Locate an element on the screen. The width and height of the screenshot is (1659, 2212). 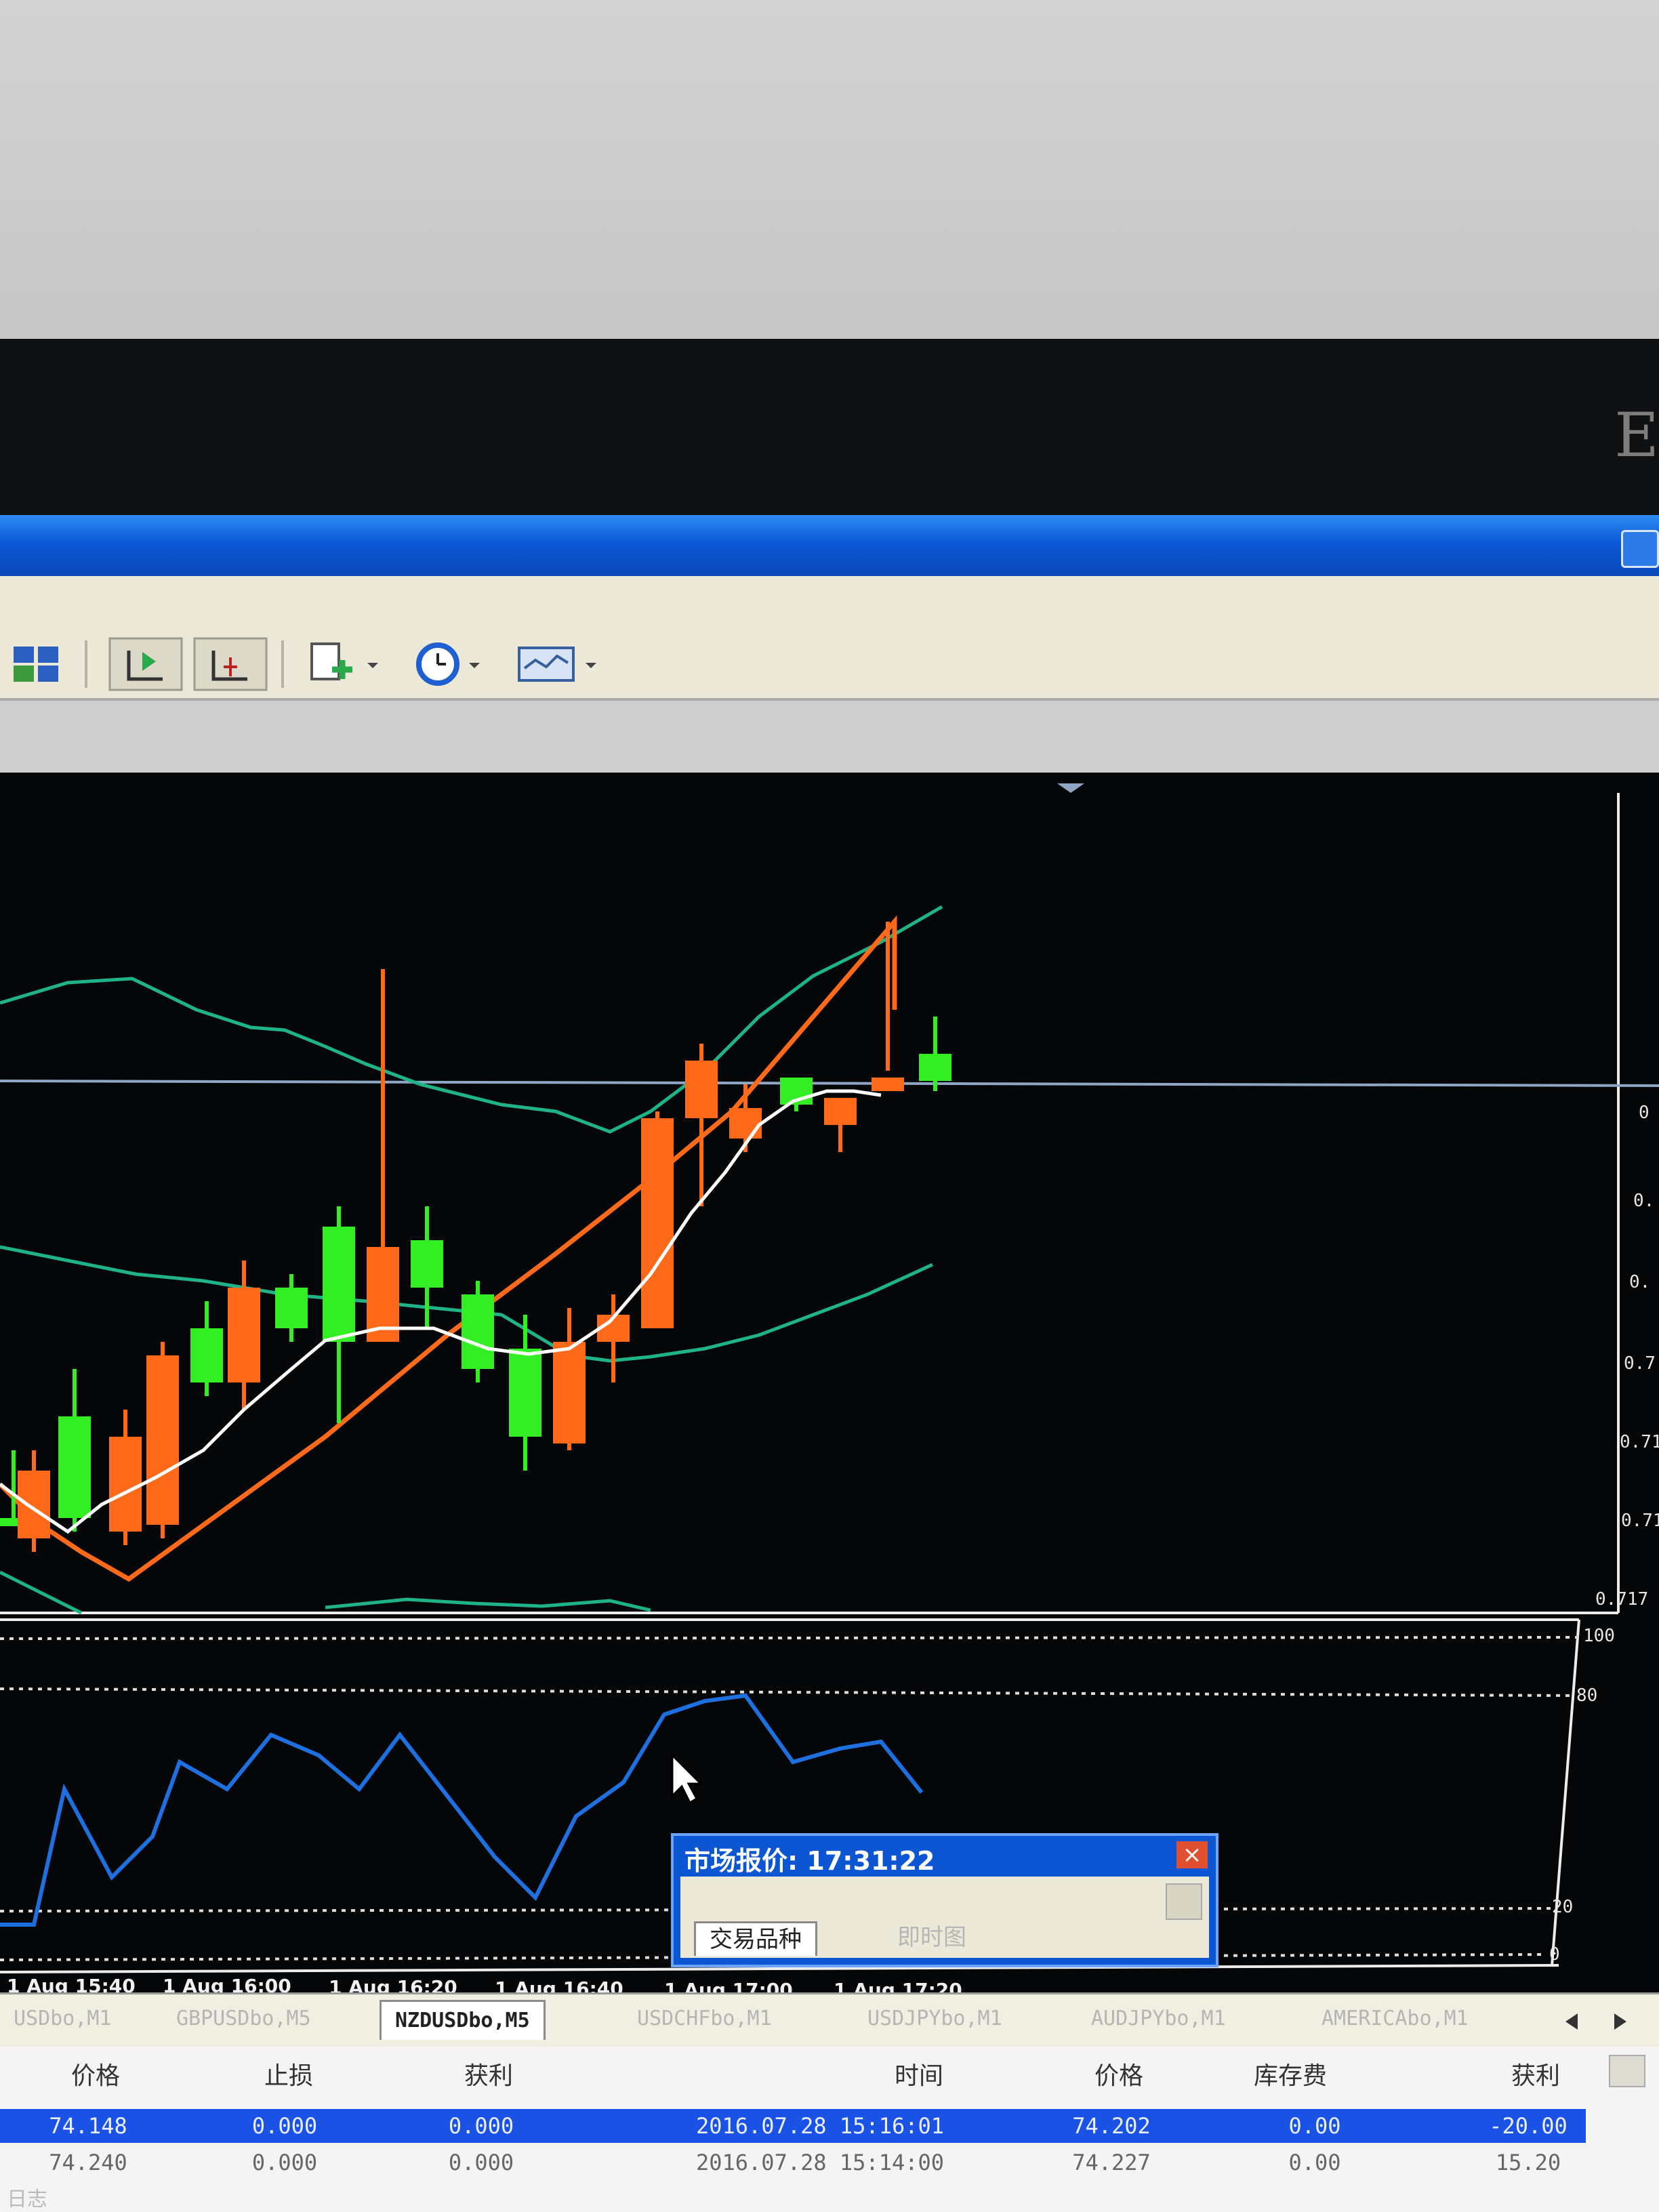
cell-price: 74.148 is located at coordinates (88, 2126).